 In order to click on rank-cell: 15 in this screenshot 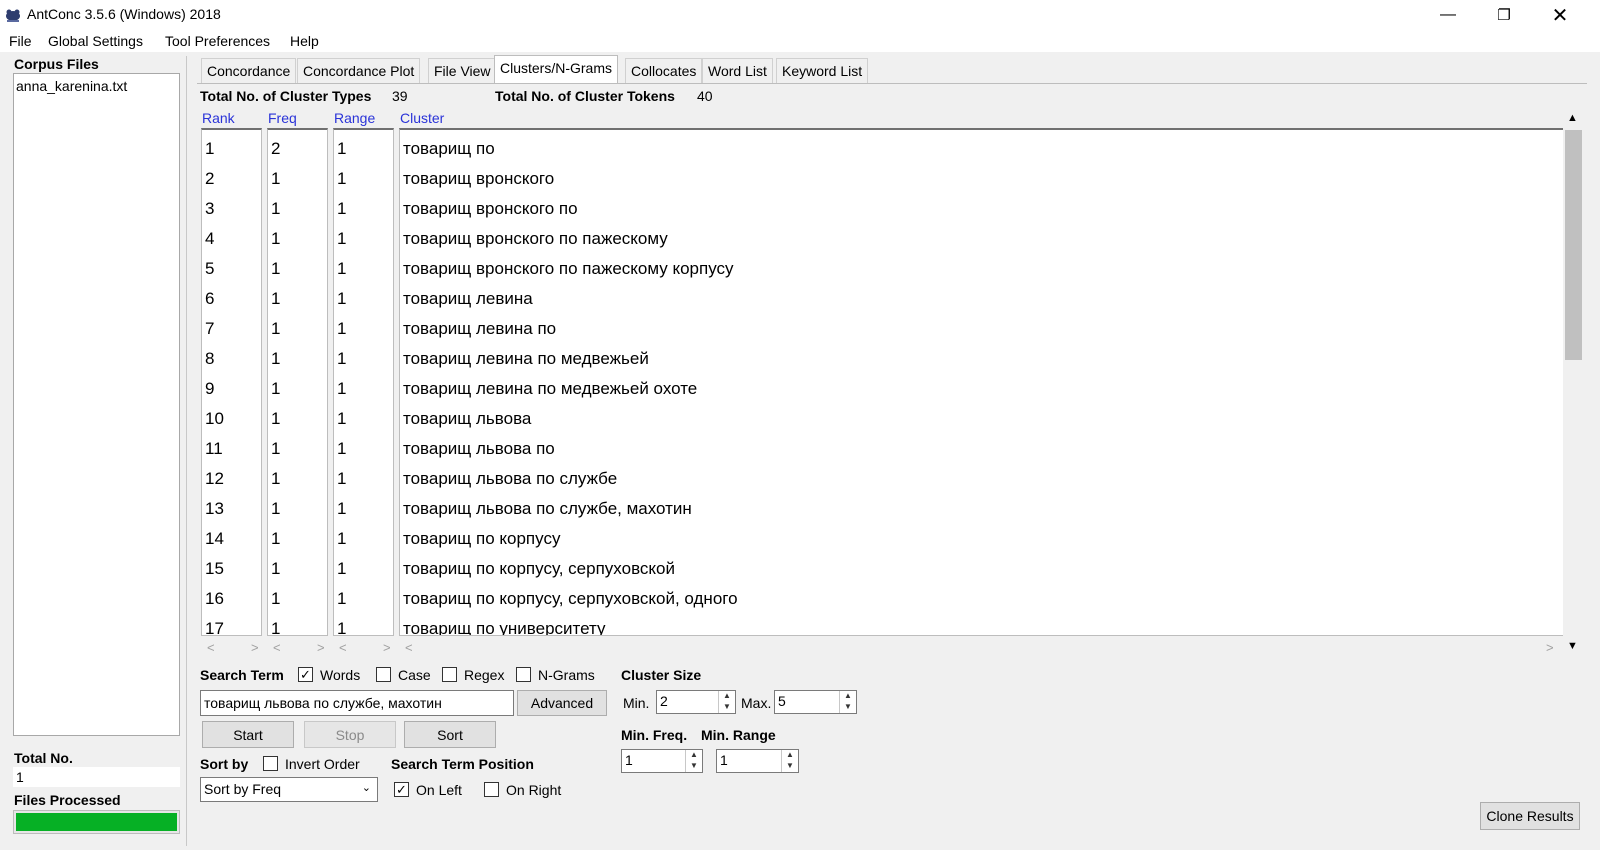, I will do `click(214, 569)`.